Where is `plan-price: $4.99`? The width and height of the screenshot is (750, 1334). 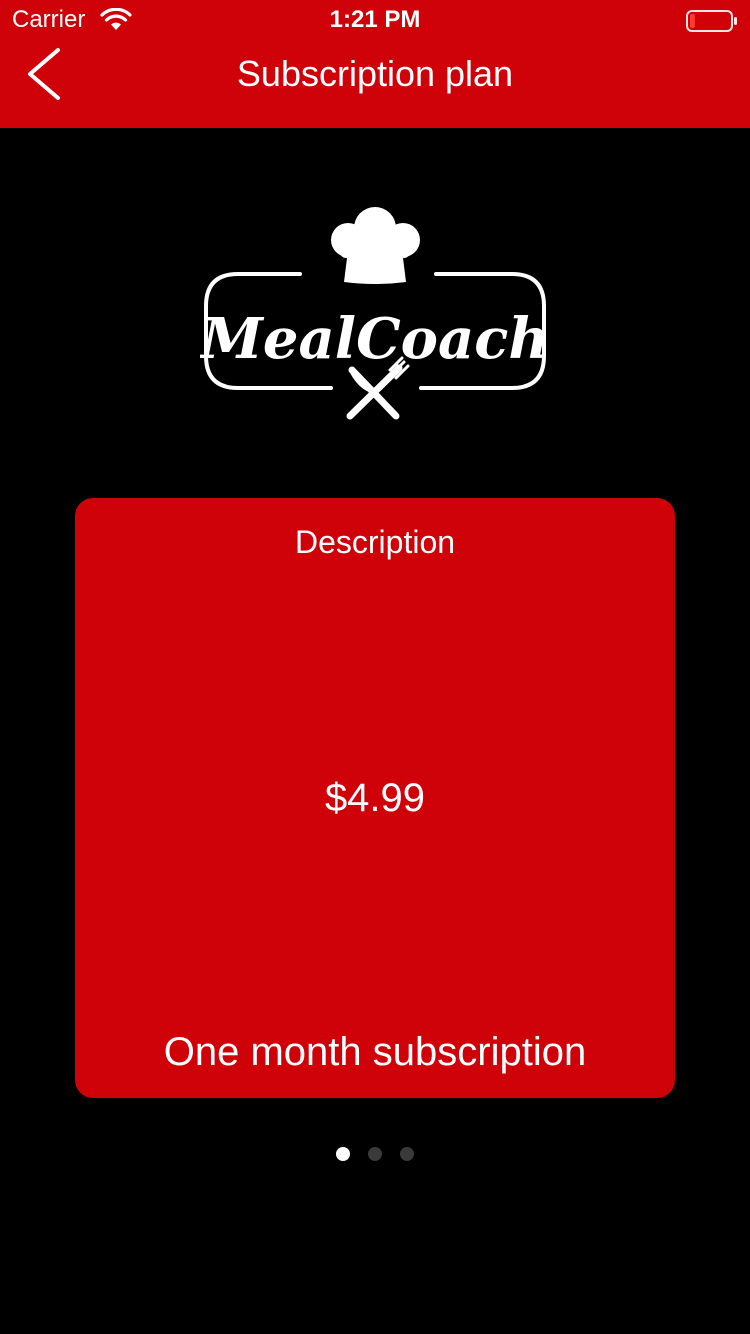 plan-price: $4.99 is located at coordinates (375, 798).